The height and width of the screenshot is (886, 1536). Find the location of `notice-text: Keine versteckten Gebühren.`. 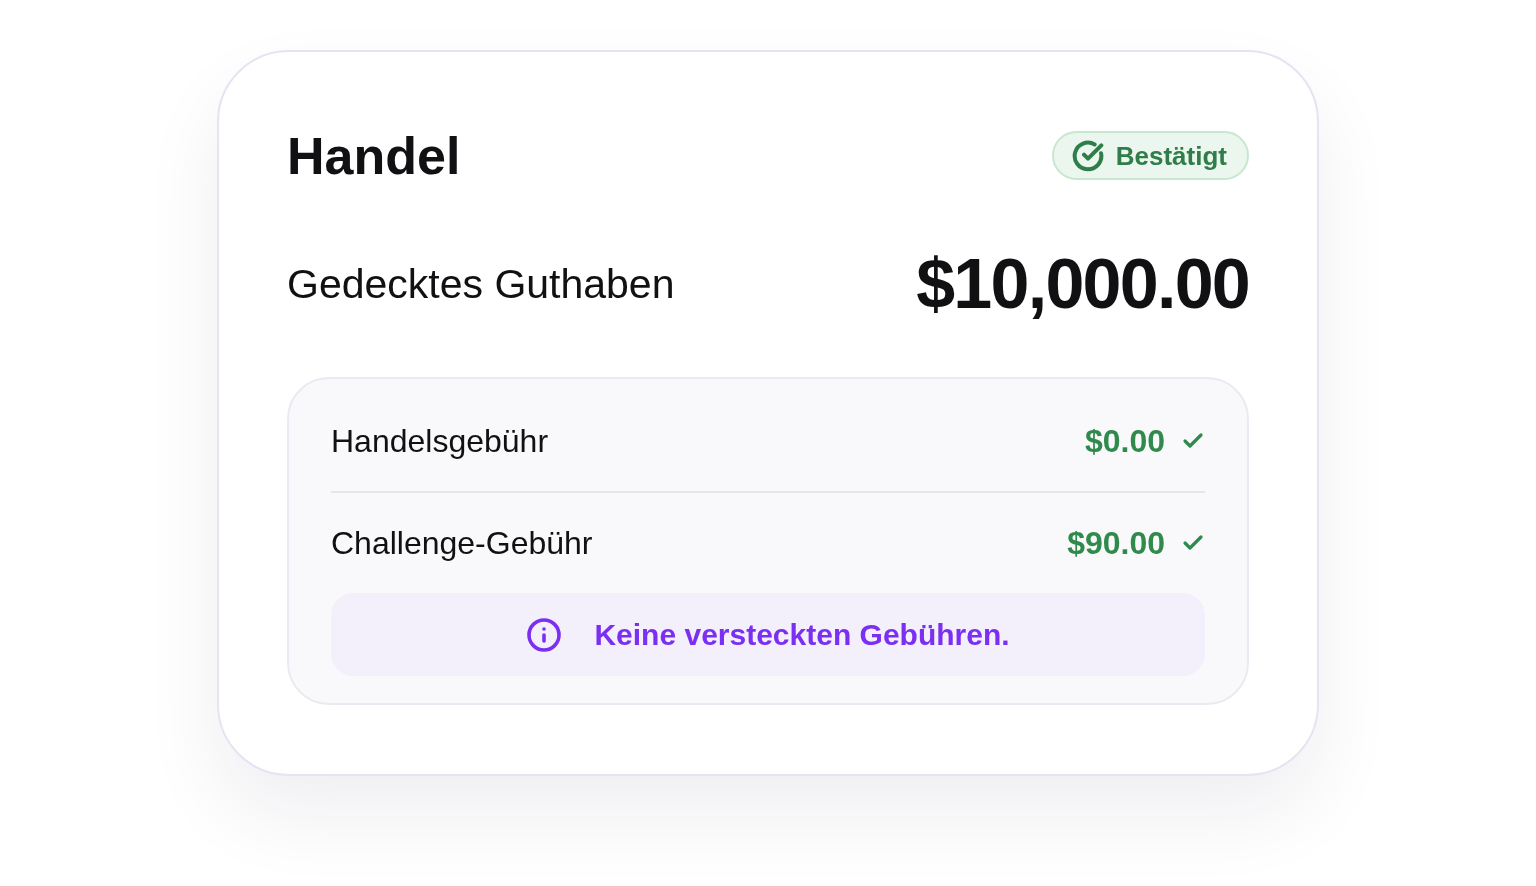

notice-text: Keine versteckten Gebühren. is located at coordinates (802, 634).